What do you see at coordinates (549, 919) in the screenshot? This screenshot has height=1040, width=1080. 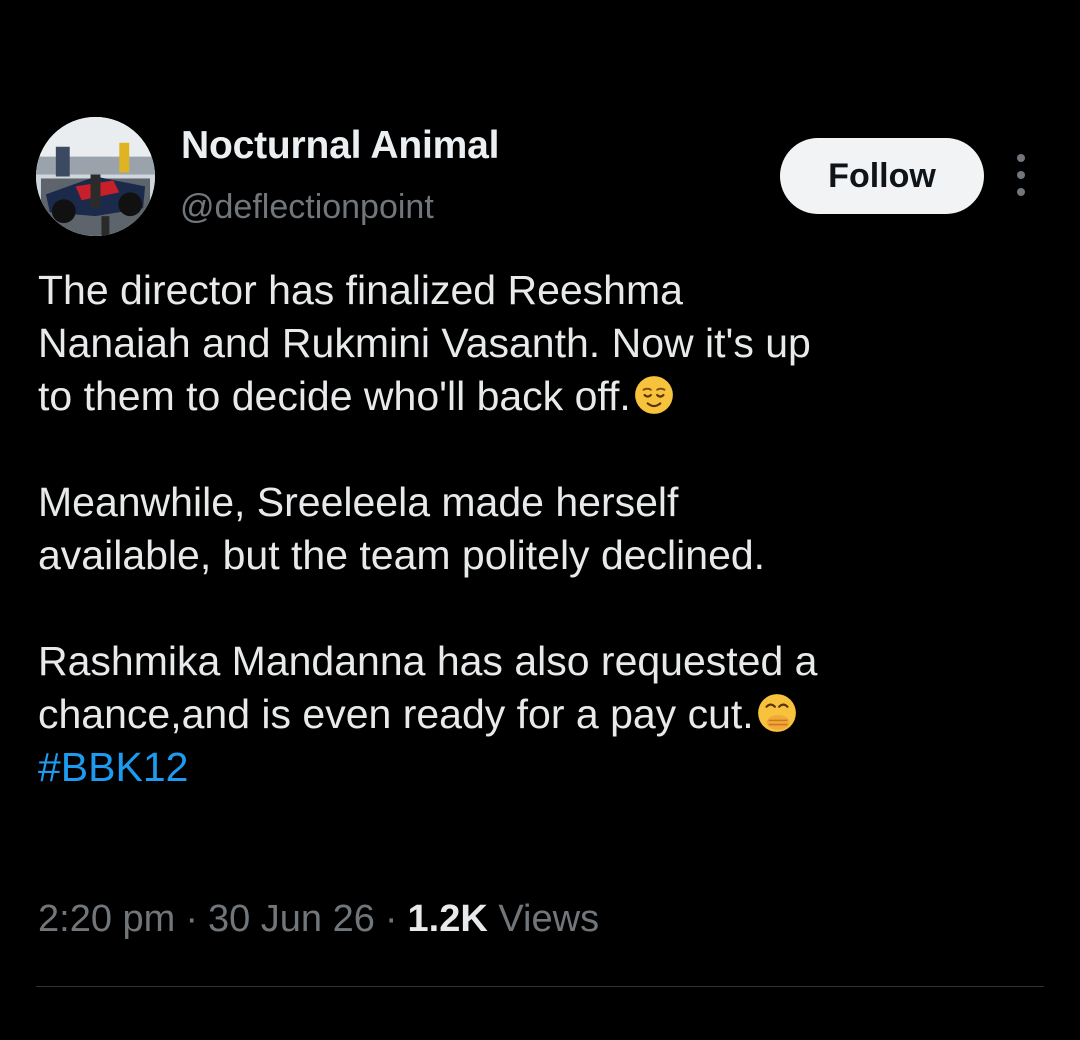 I see `views-label: Views` at bounding box center [549, 919].